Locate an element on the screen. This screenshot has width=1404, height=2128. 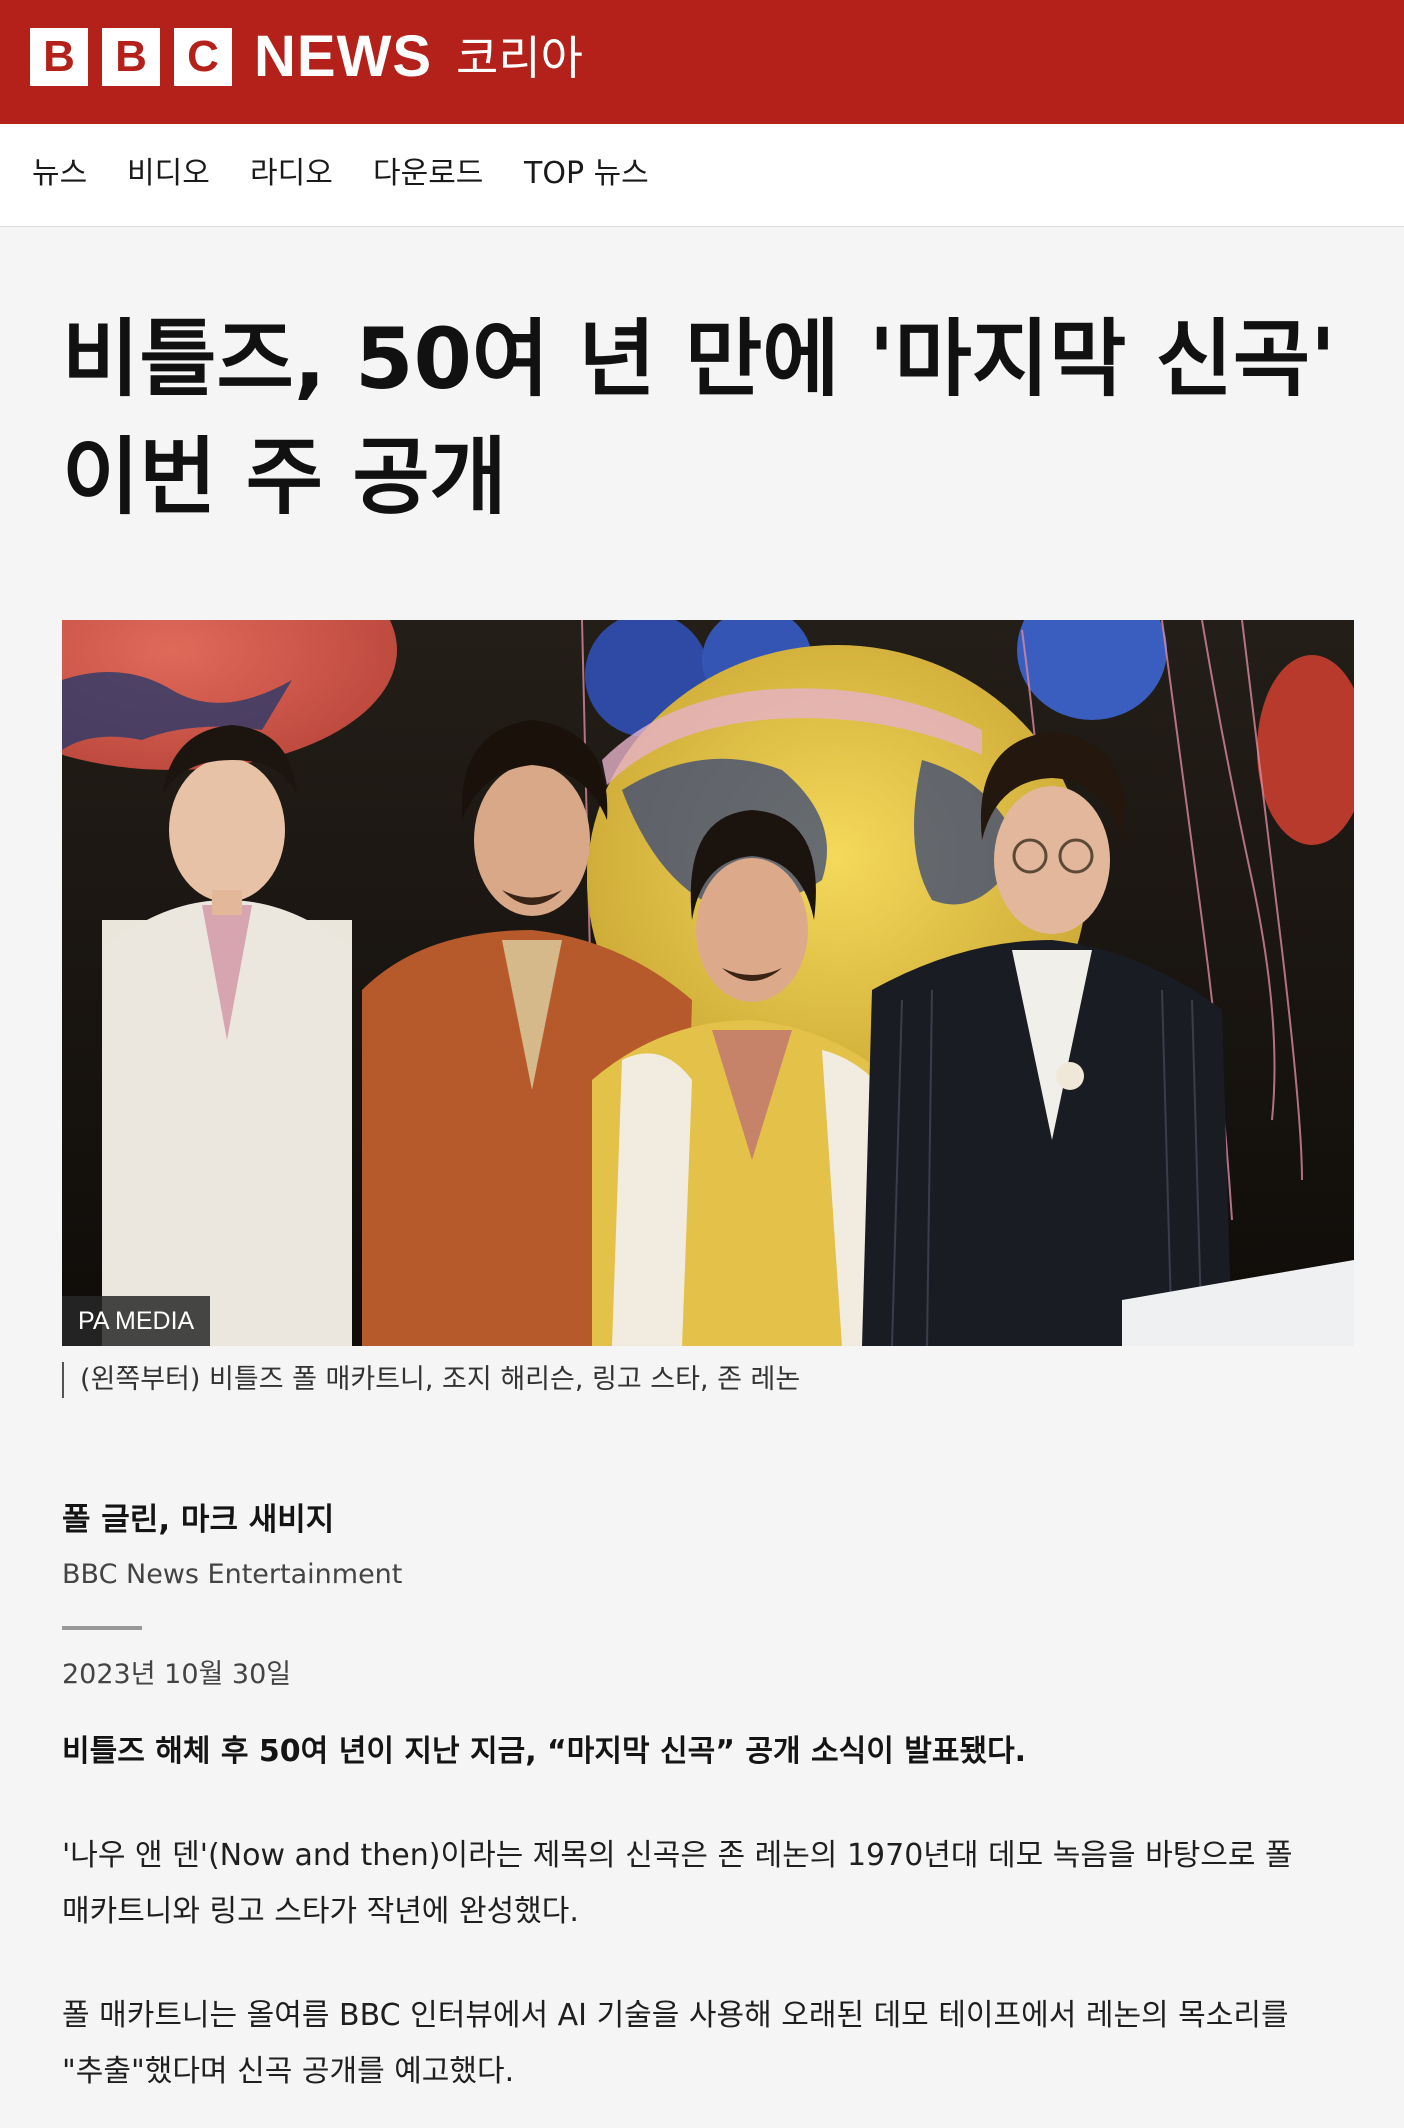
main-nav: 뉴스 비디오 라디오 다운로드 TOP 뉴스 is located at coordinates (702, 175).